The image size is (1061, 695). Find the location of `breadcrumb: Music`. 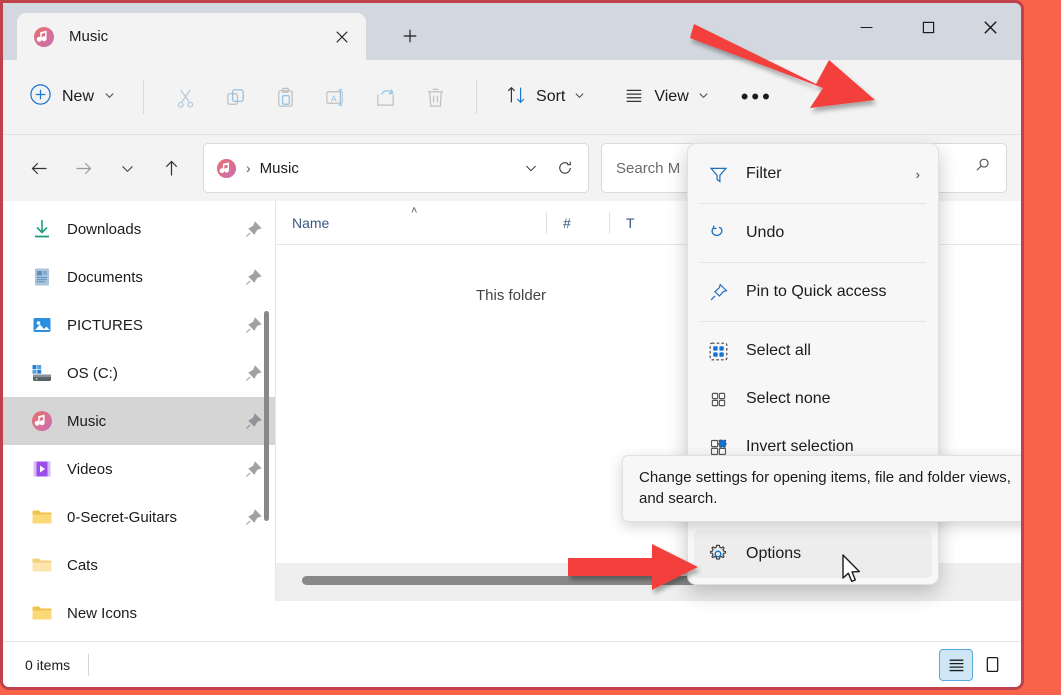

breadcrumb: Music is located at coordinates (387, 168).